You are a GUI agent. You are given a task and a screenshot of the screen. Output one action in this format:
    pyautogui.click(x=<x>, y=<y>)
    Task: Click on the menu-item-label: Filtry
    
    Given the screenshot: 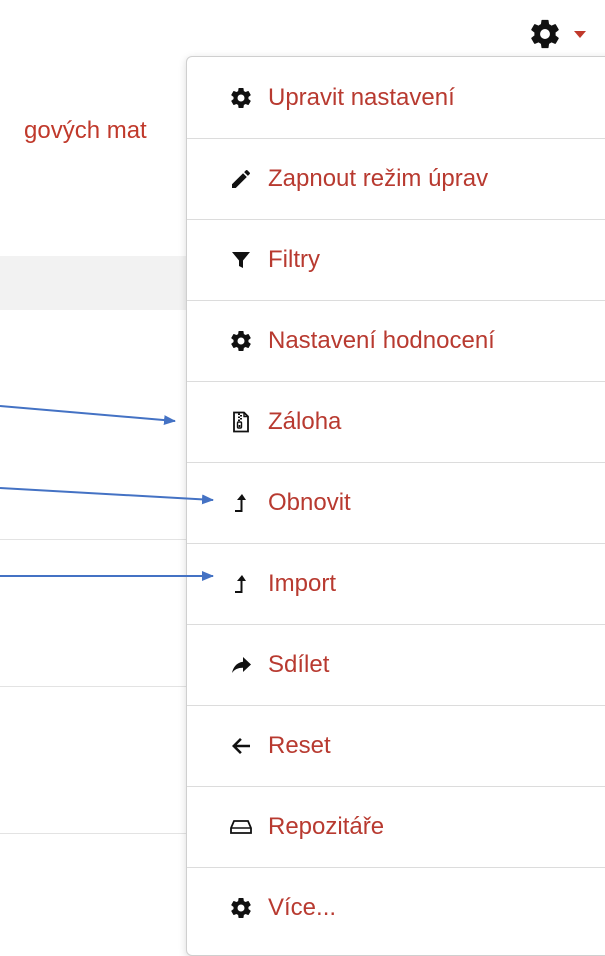 What is the action you would take?
    pyautogui.click(x=294, y=259)
    